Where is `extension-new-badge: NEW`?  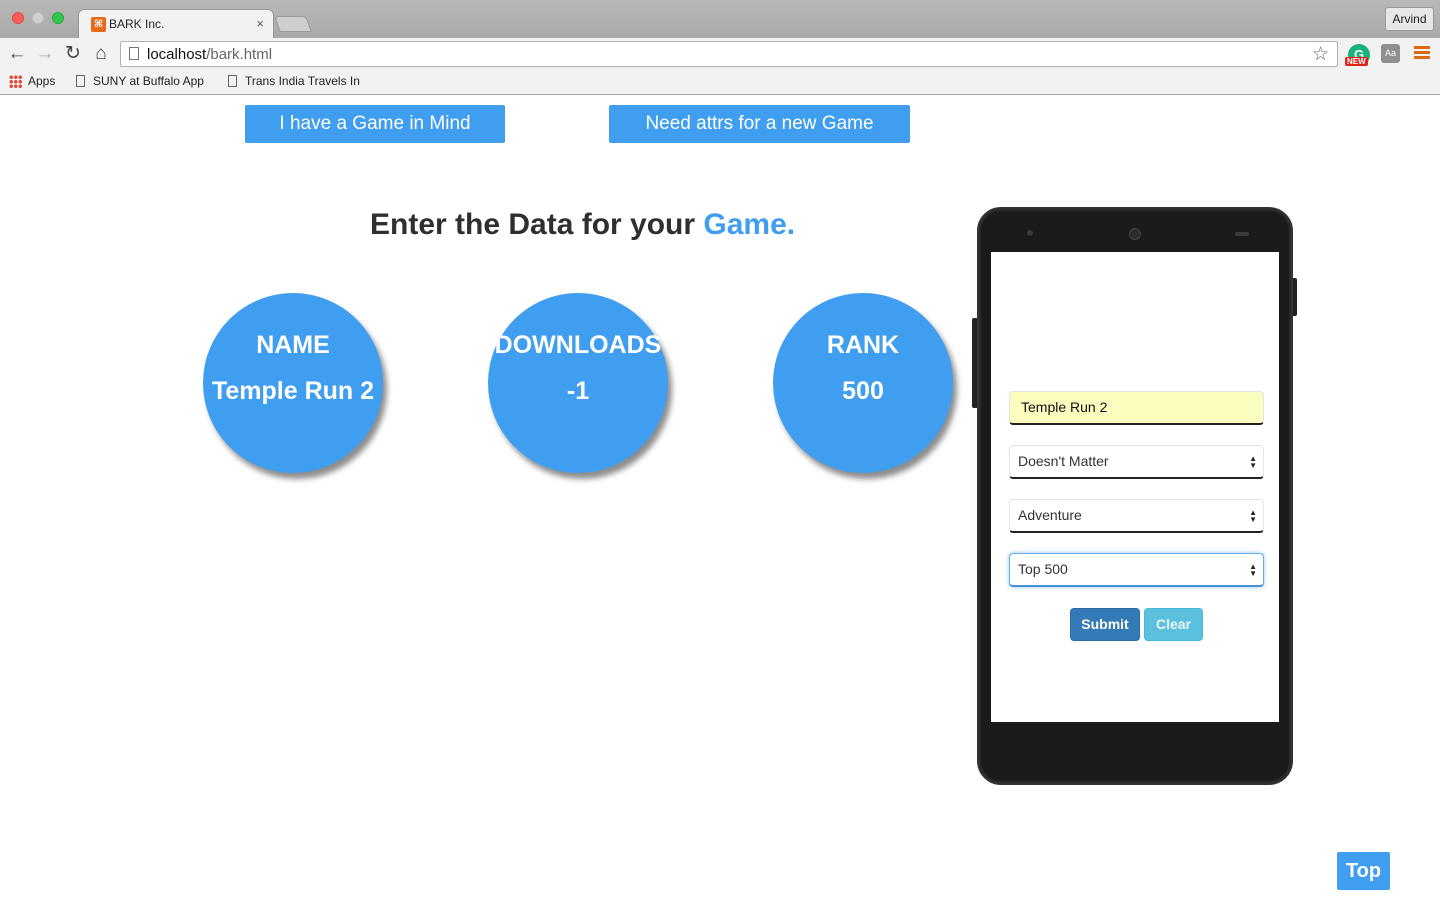 extension-new-badge: NEW is located at coordinates (1356, 61).